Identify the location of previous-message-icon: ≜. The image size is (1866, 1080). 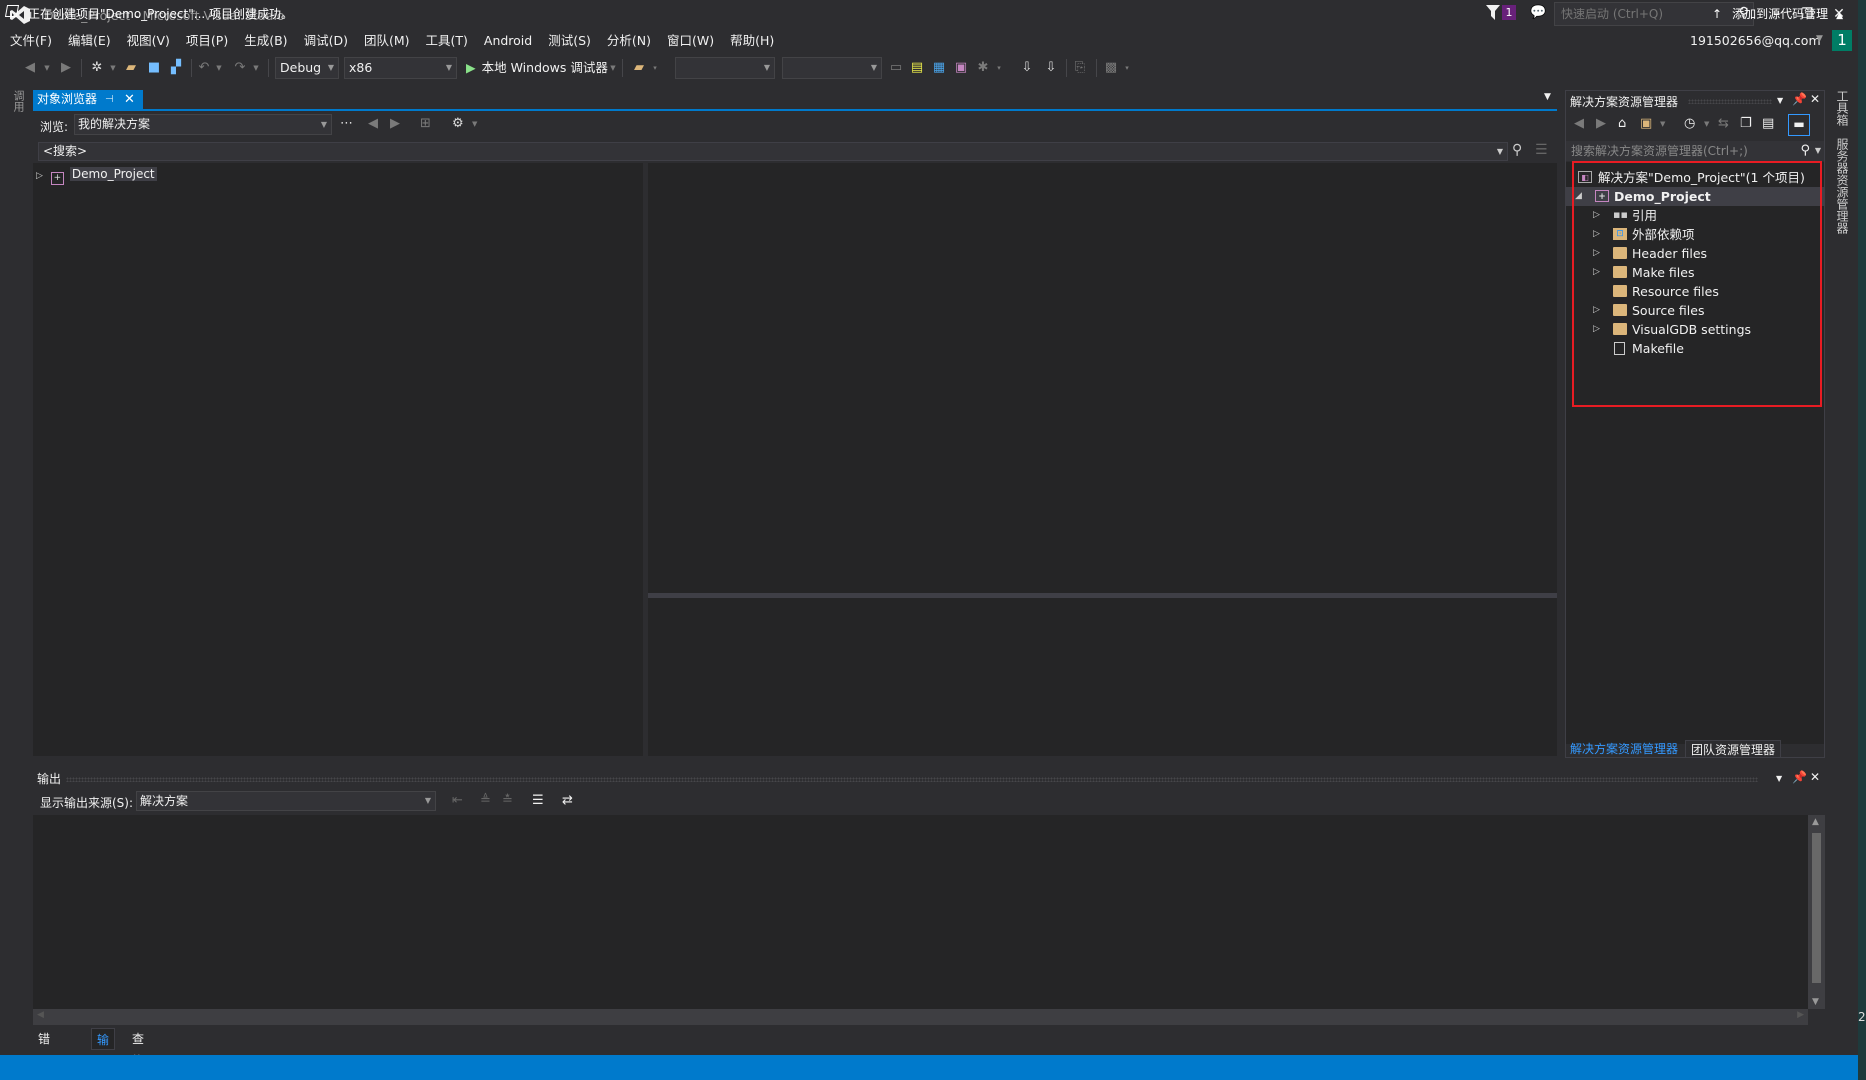
(485, 800).